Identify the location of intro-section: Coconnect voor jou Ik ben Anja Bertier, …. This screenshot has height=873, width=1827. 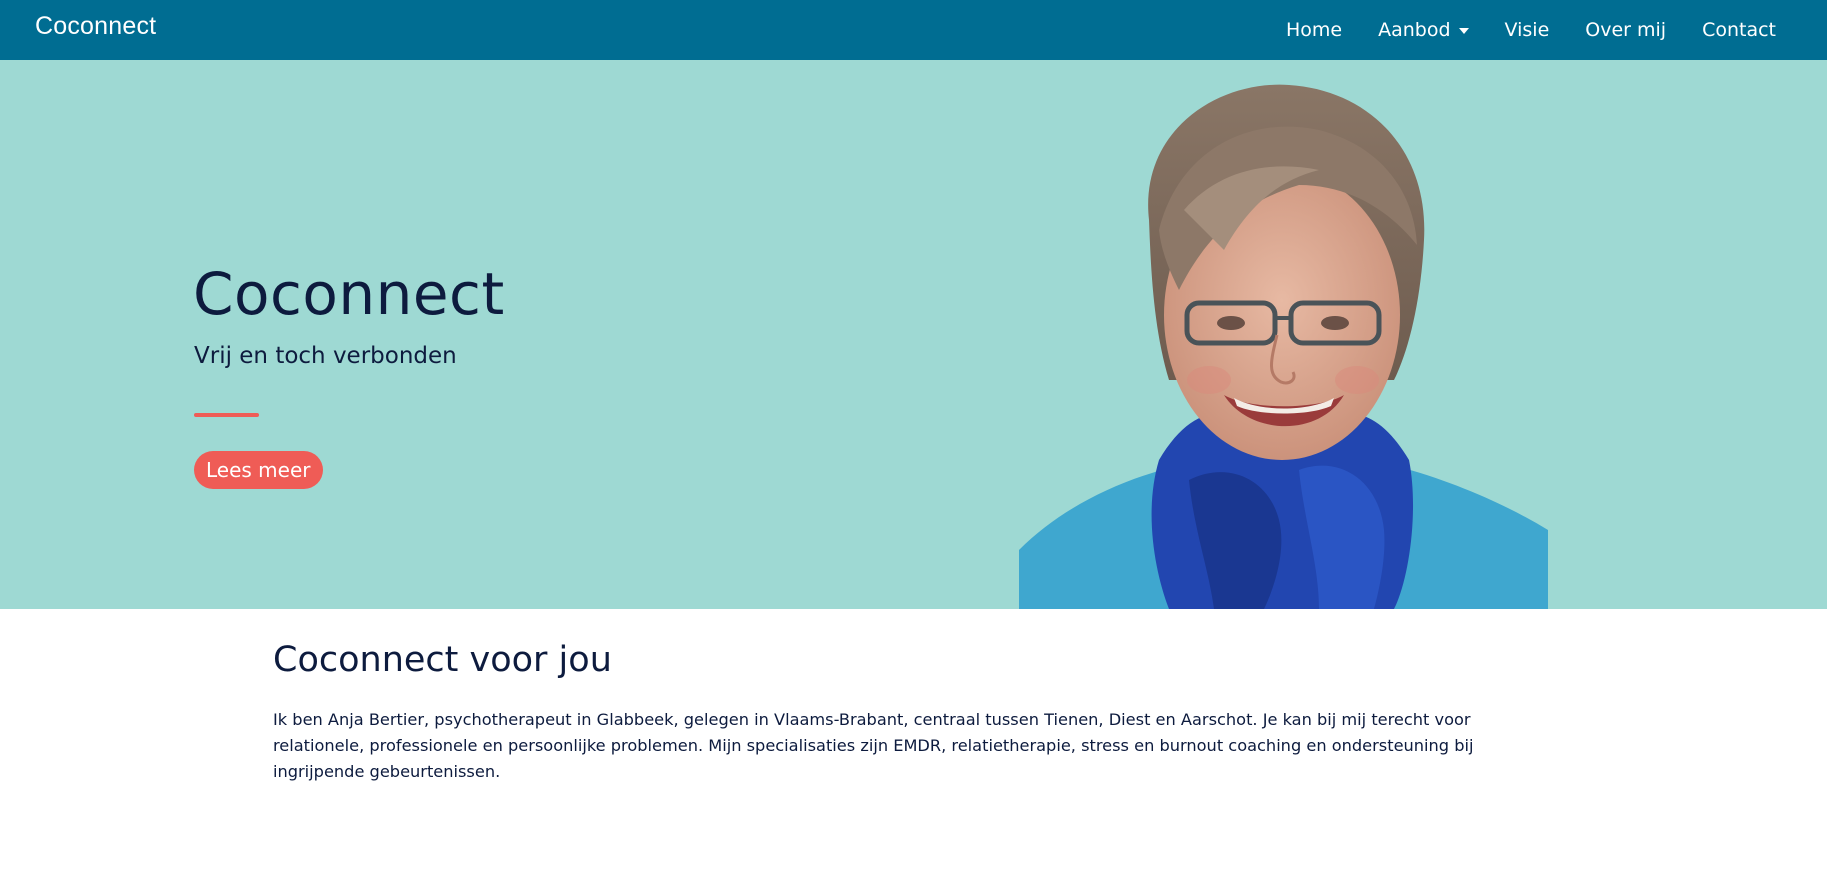
(918, 712).